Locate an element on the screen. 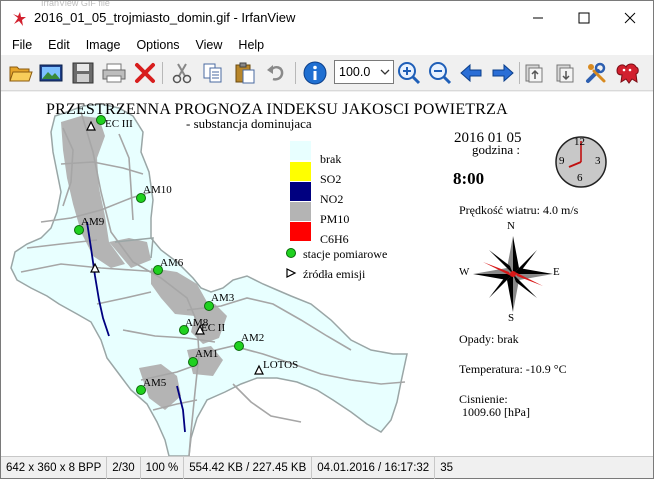  toolbar is located at coordinates (327, 73).